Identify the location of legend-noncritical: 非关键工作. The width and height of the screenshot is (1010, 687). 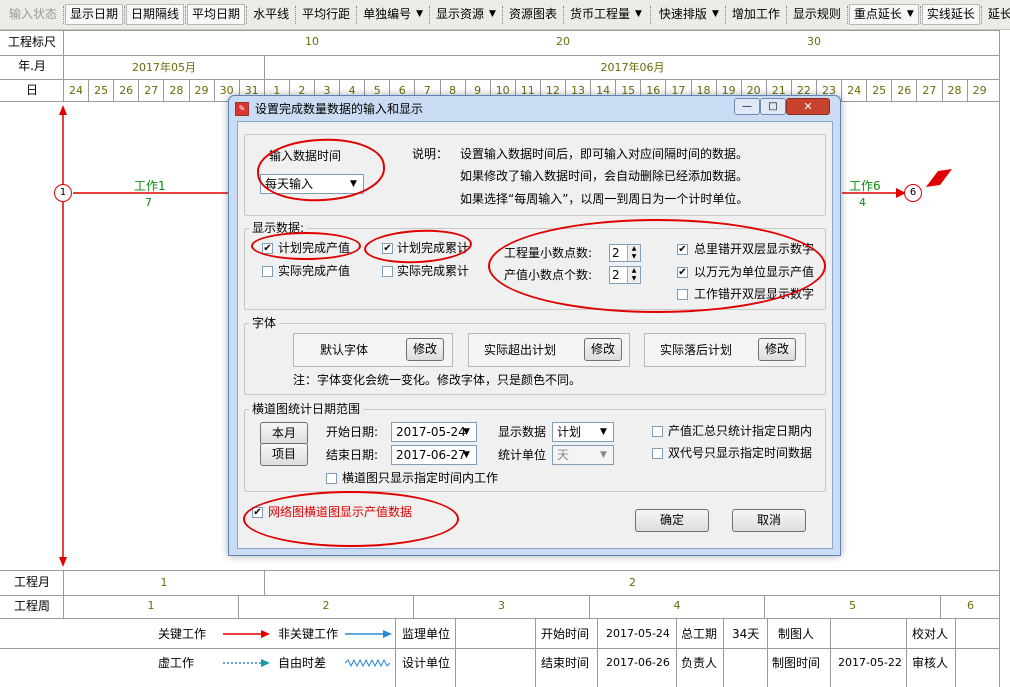
(308, 634).